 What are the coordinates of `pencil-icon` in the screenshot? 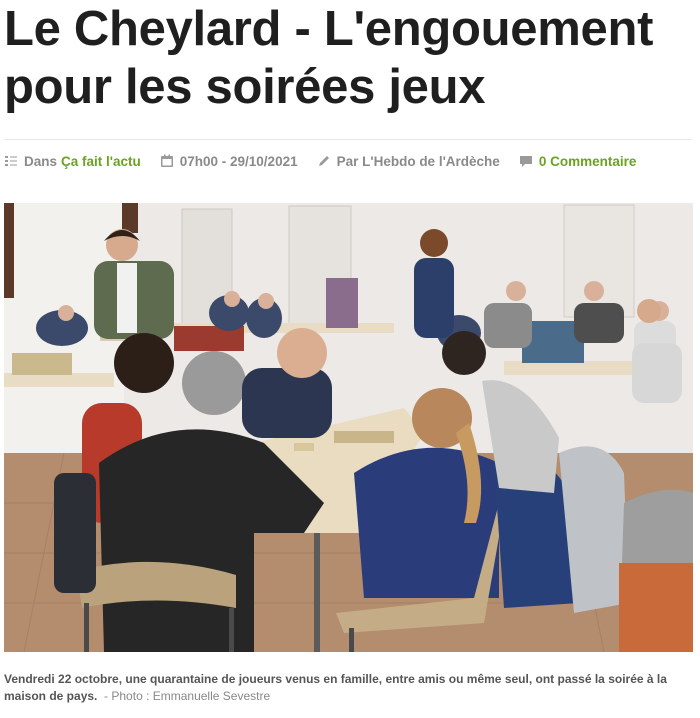 It's located at (324, 161).